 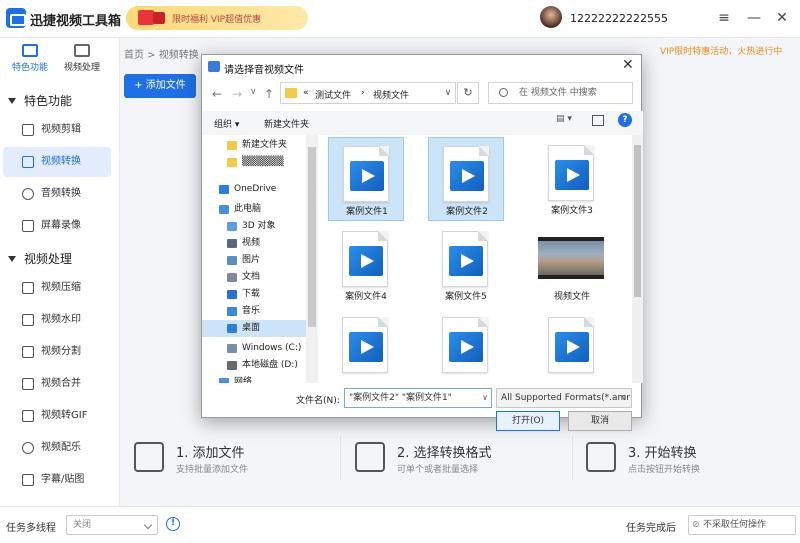 I want to click on promo-banner: 限时福利 VIP超值优惠, so click(x=217, y=18).